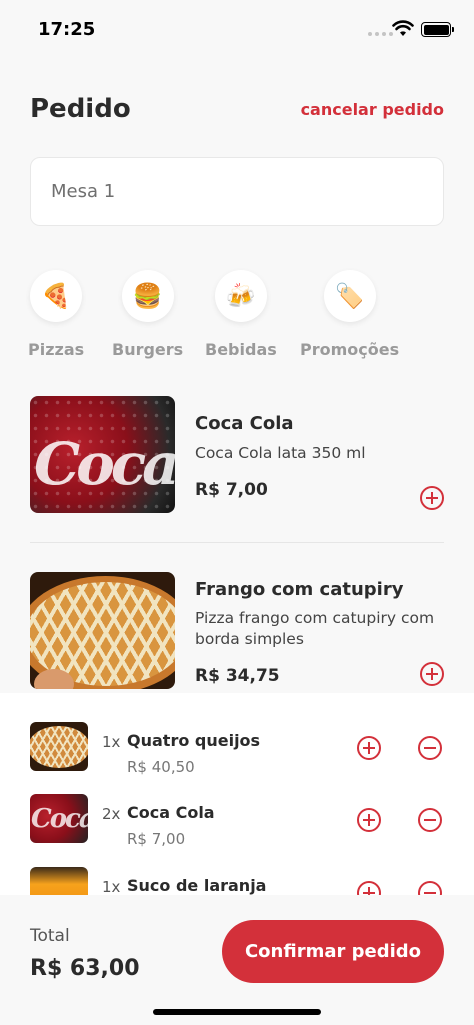 Image resolution: width=474 pixels, height=1025 pixels. What do you see at coordinates (197, 885) in the screenshot?
I see `cart-item-name: Suco de laranja` at bounding box center [197, 885].